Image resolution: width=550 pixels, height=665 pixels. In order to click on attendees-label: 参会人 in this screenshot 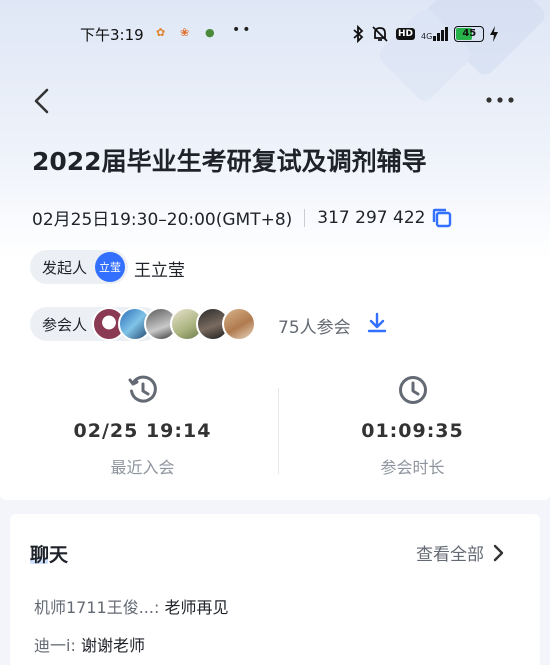, I will do `click(65, 324)`.